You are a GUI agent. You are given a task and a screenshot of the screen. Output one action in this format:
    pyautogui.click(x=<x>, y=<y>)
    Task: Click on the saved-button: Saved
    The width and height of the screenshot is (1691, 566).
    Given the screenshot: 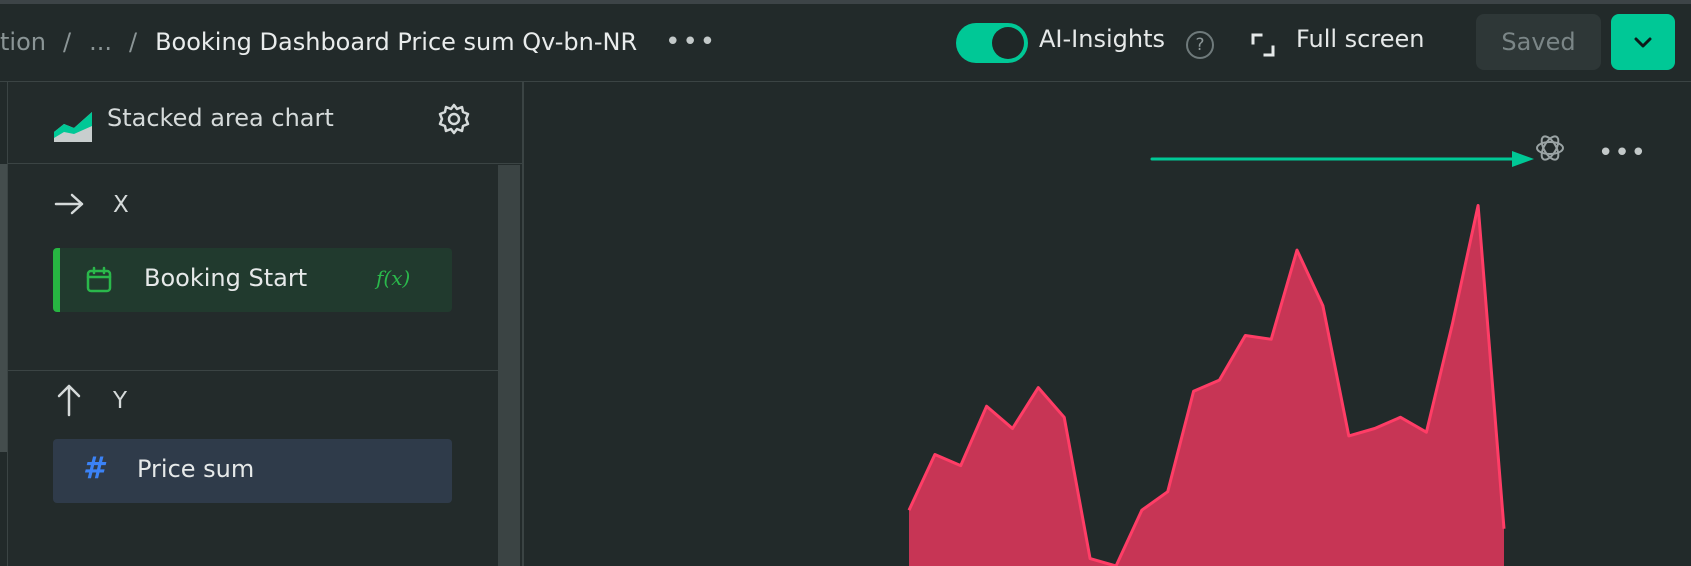 What is the action you would take?
    pyautogui.click(x=1538, y=42)
    